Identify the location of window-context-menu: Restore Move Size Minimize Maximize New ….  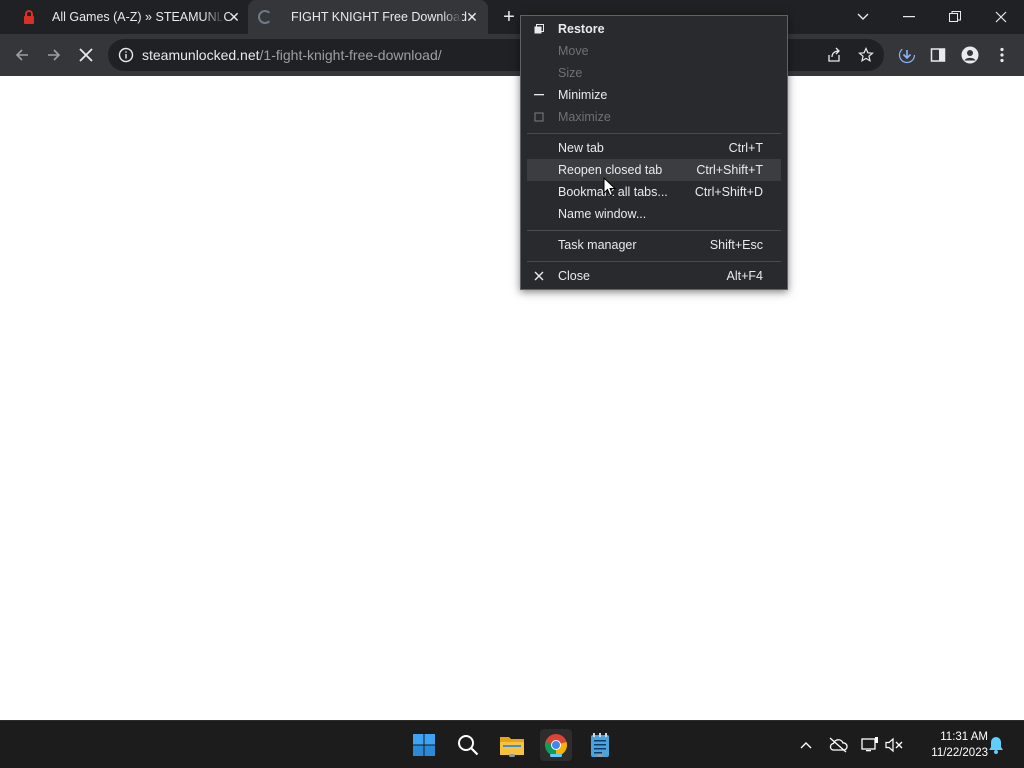
(654, 152).